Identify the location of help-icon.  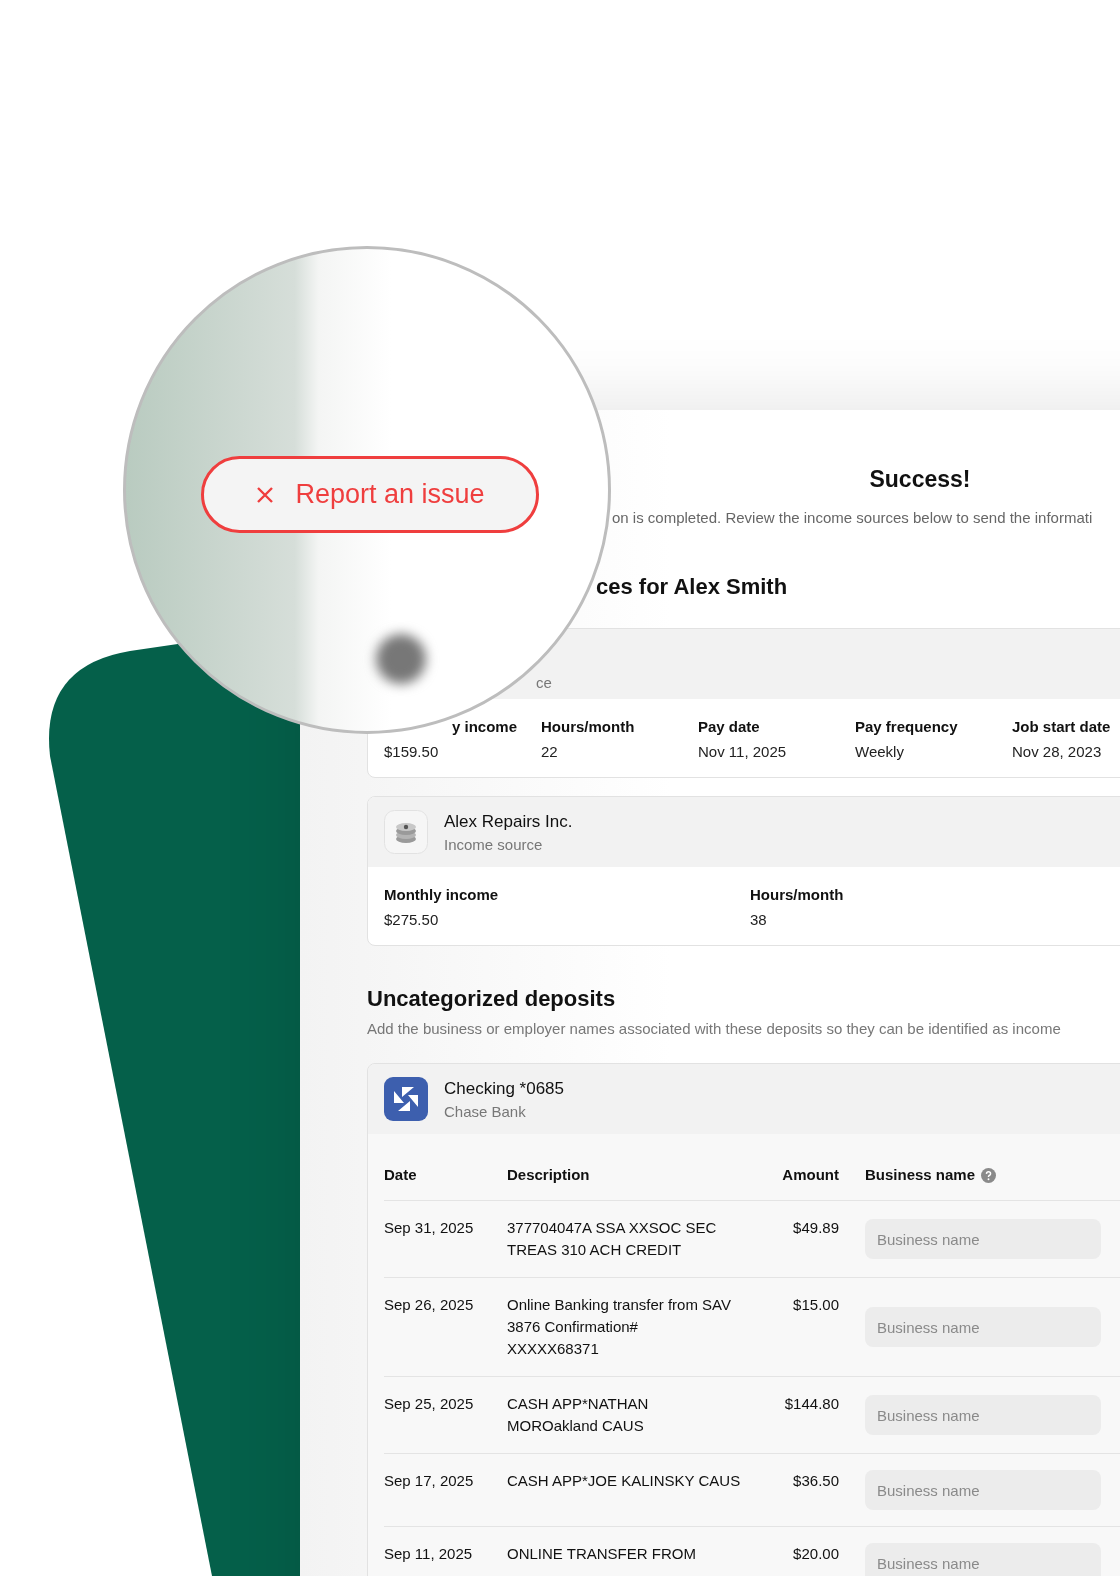
(989, 1175).